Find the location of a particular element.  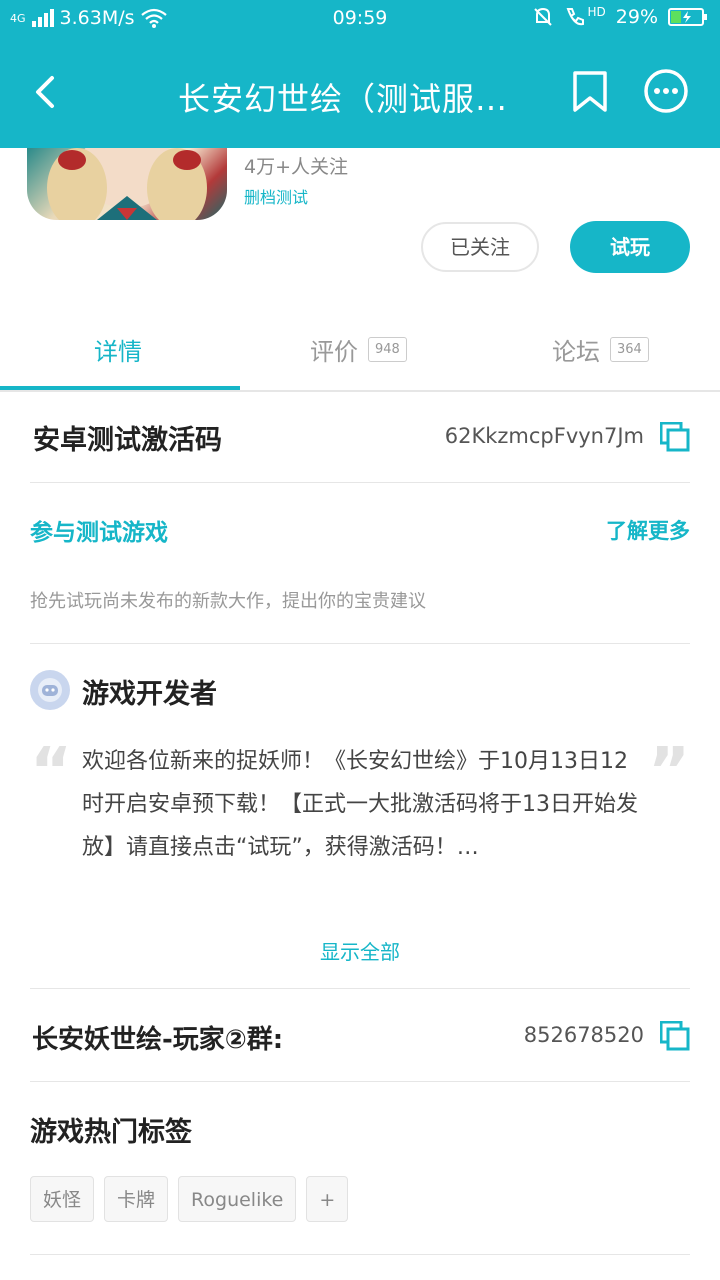

developer-avatar is located at coordinates (50, 690).